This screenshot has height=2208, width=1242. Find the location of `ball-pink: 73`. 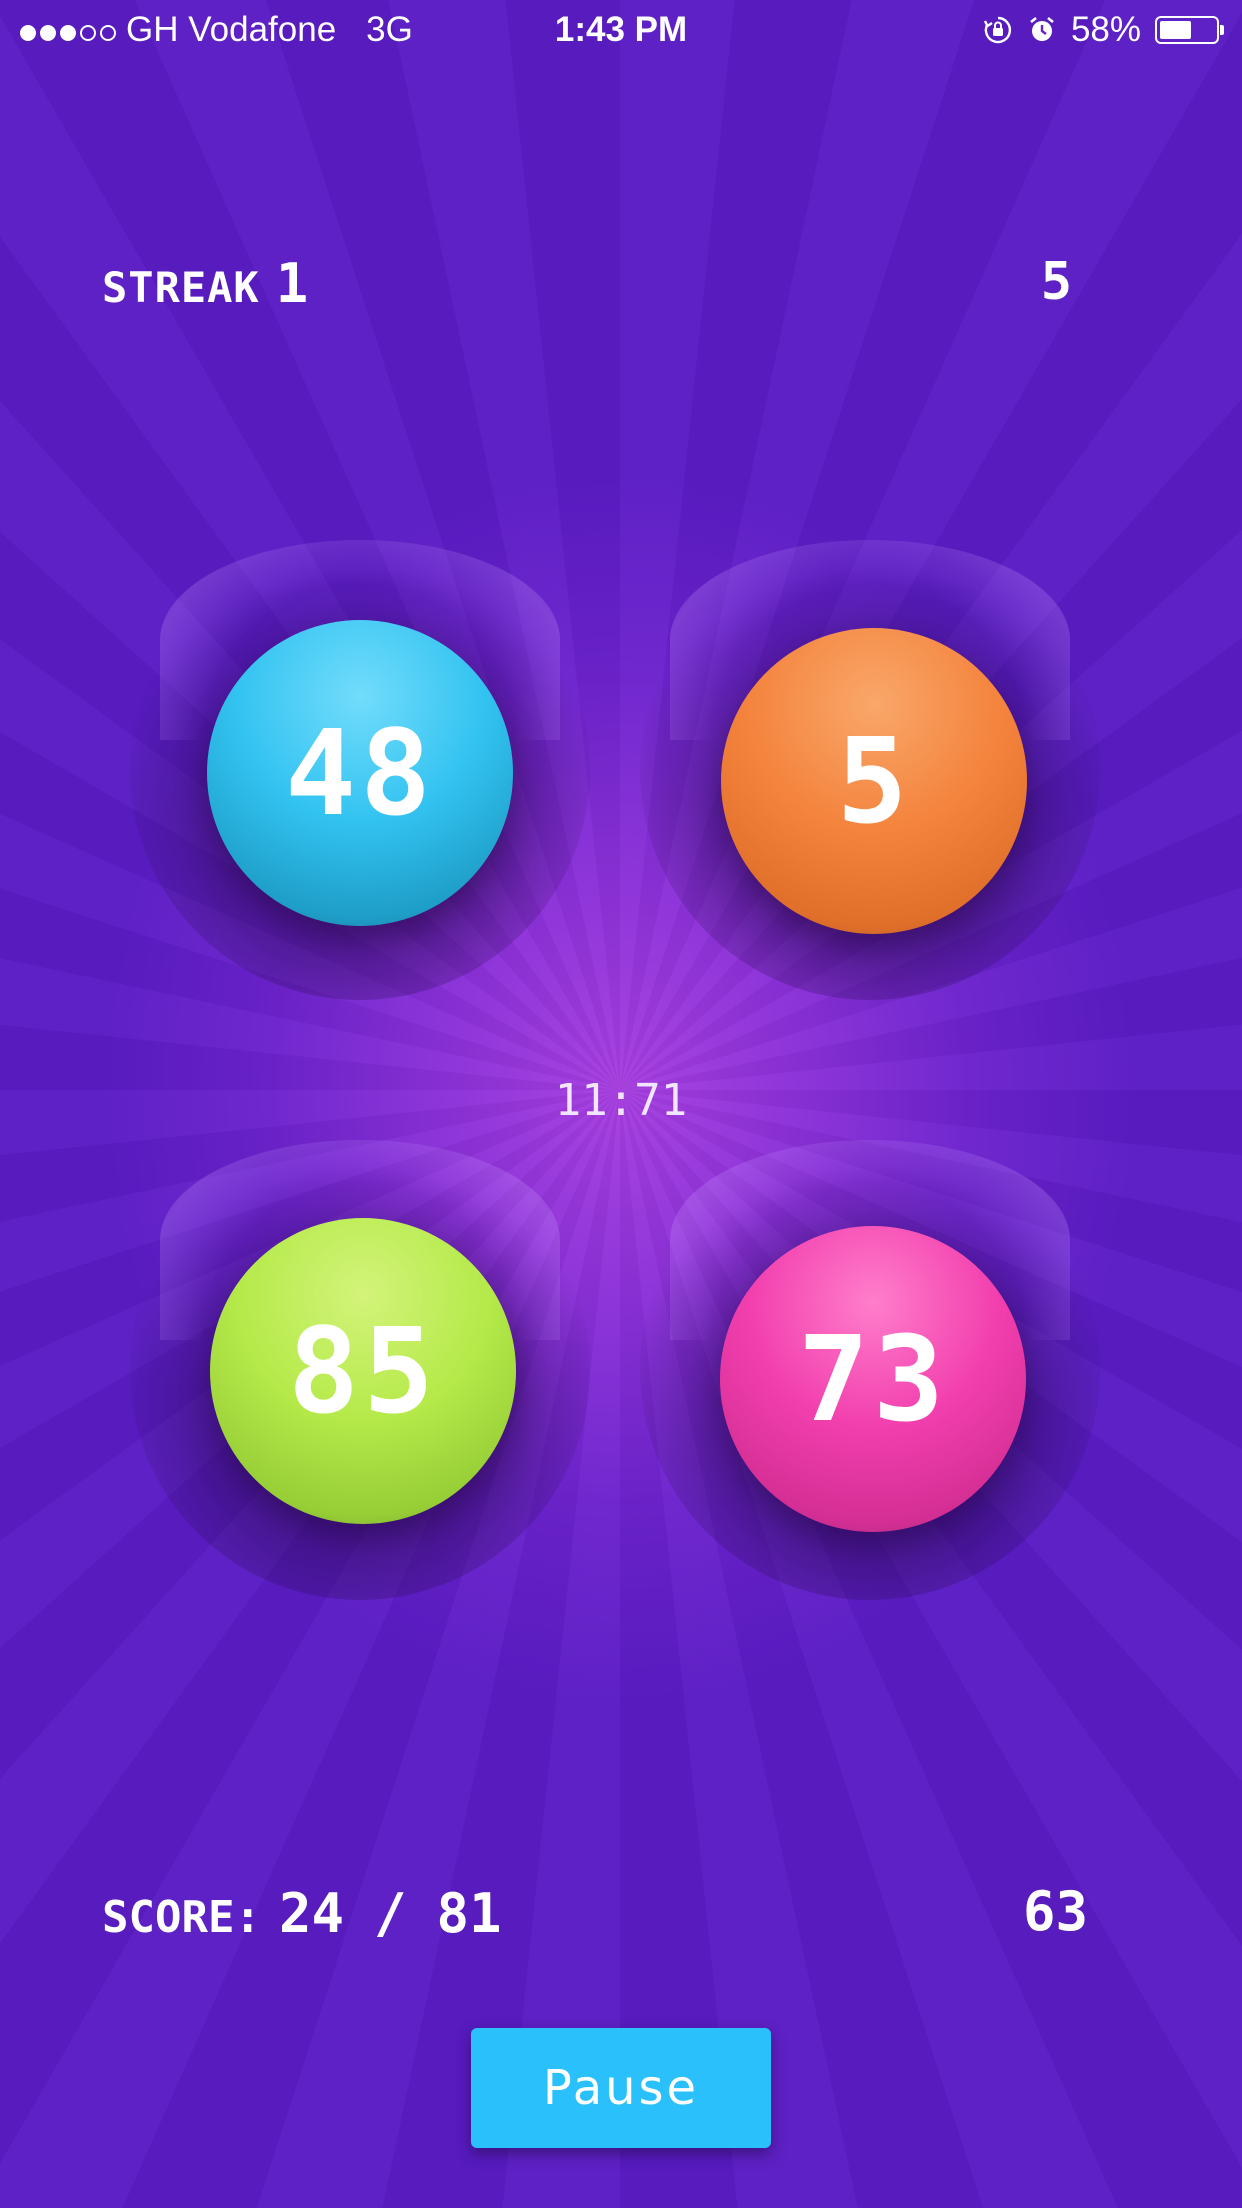

ball-pink: 73 is located at coordinates (873, 1379).